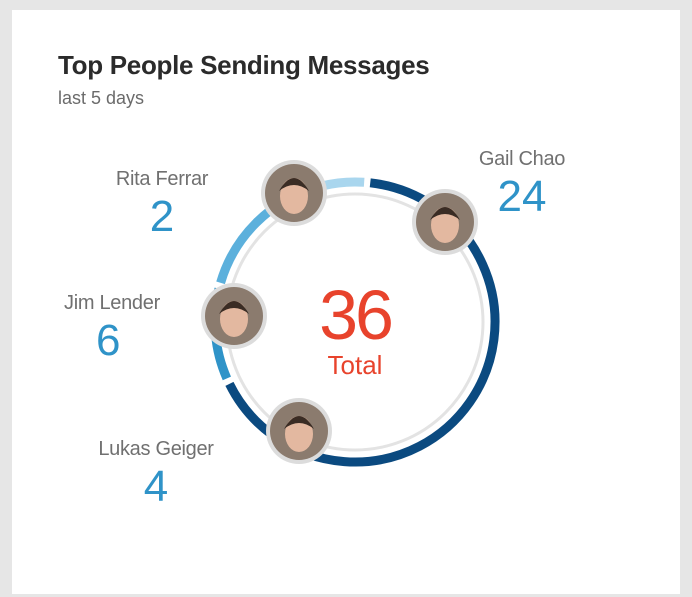  Describe the element at coordinates (522, 196) in the screenshot. I see `person-value: 24` at that location.